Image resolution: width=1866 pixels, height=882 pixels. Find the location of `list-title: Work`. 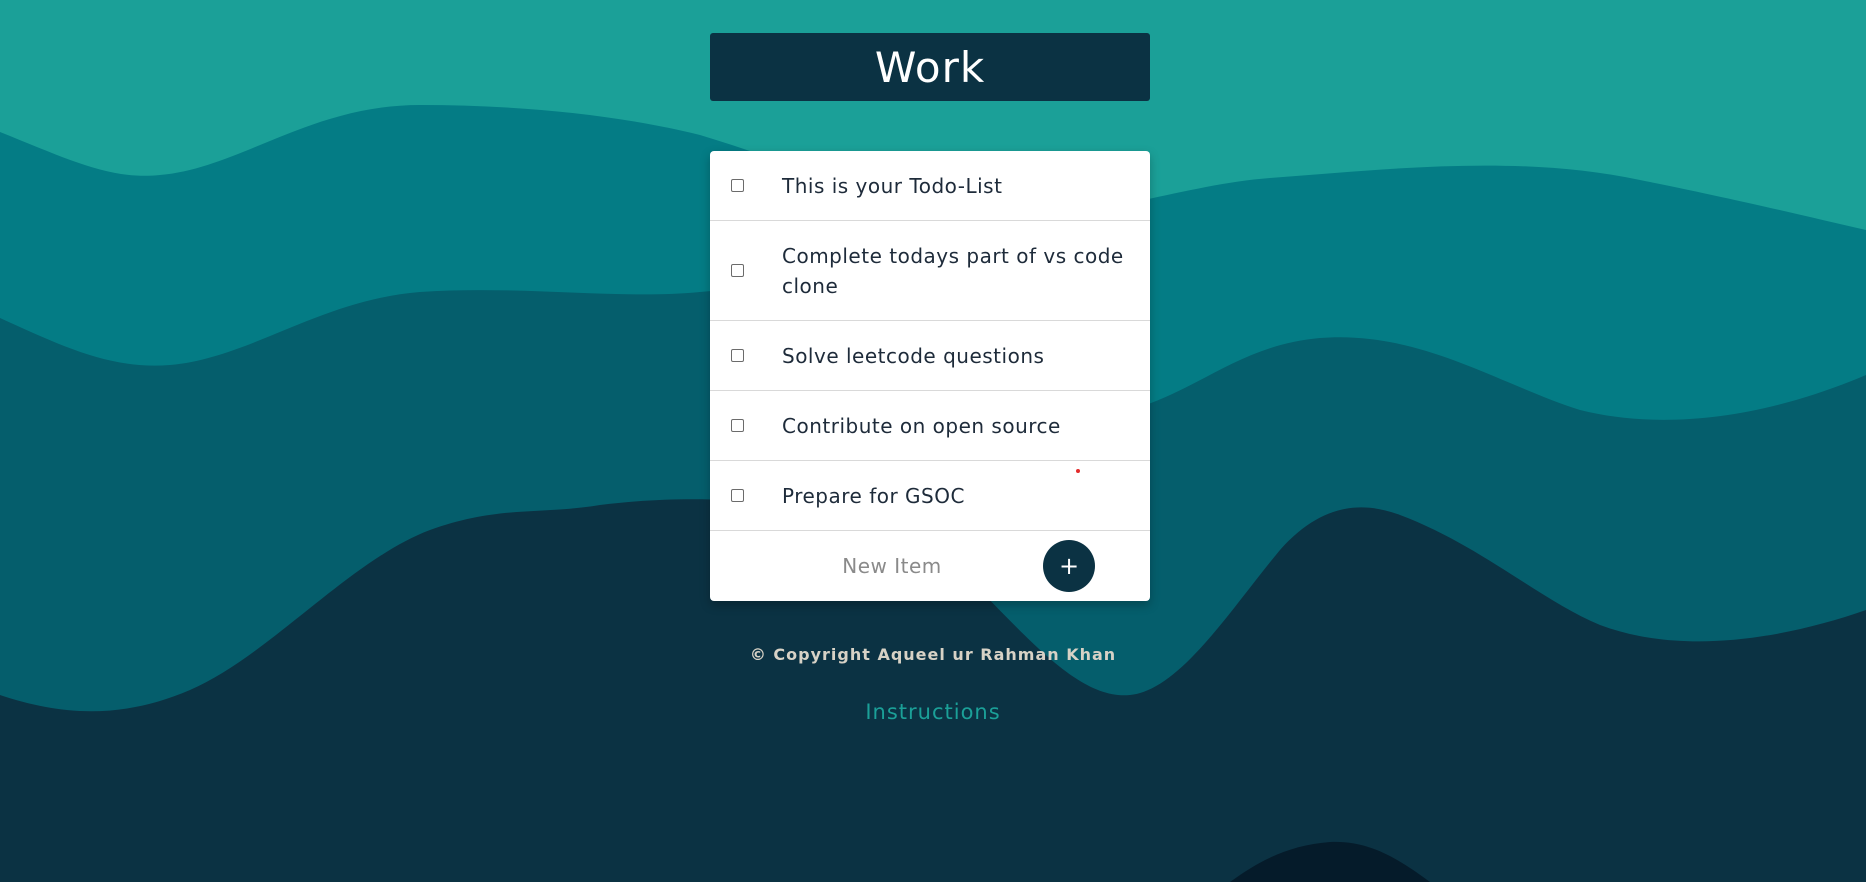

list-title: Work is located at coordinates (930, 67).